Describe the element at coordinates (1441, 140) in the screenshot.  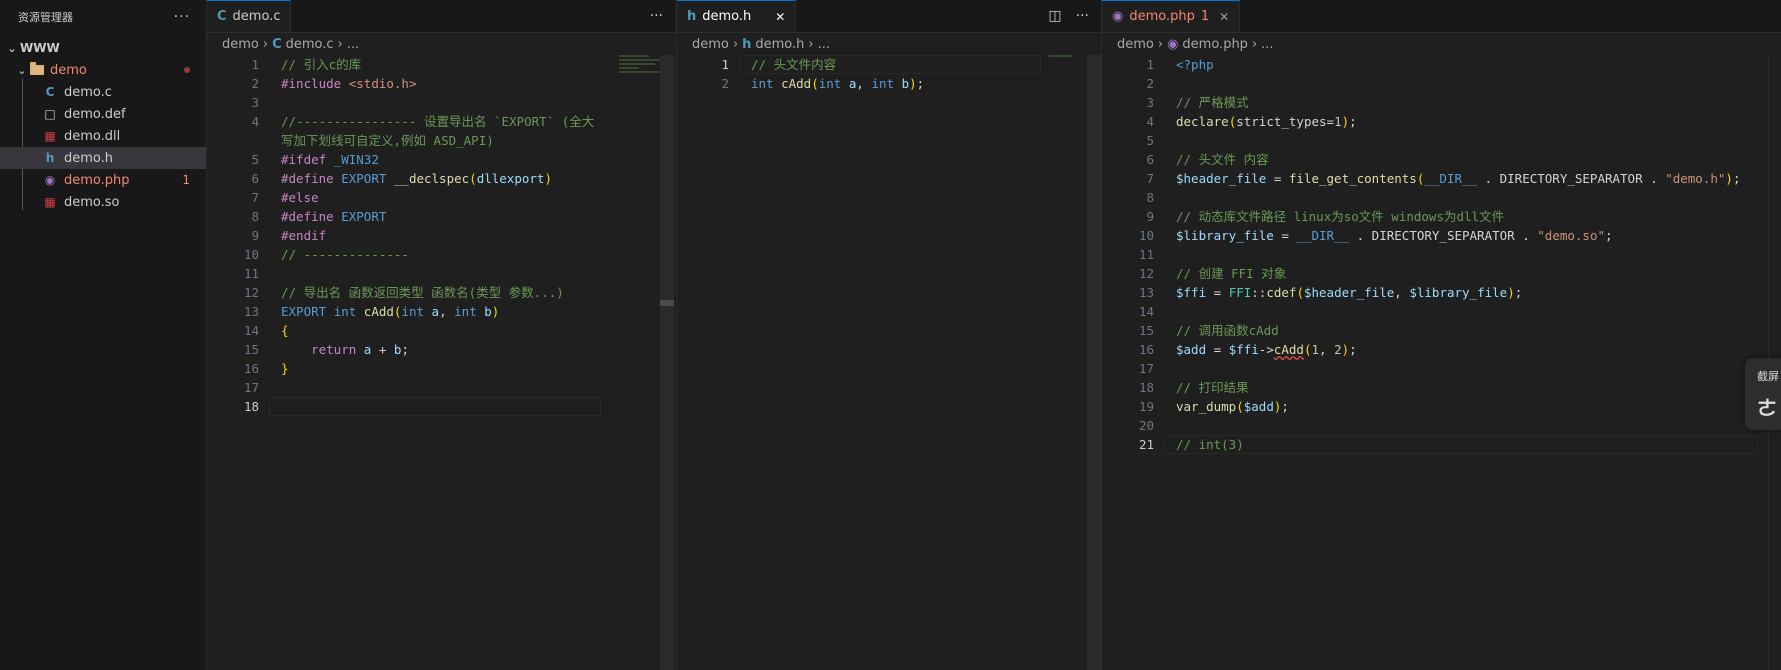
I see `code-line: 5` at that location.